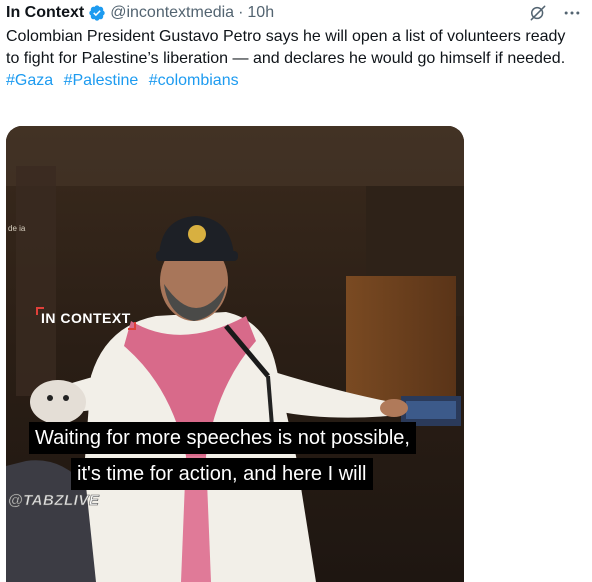 The image size is (592, 582). I want to click on author-handle: @incontextmedia, so click(172, 13).